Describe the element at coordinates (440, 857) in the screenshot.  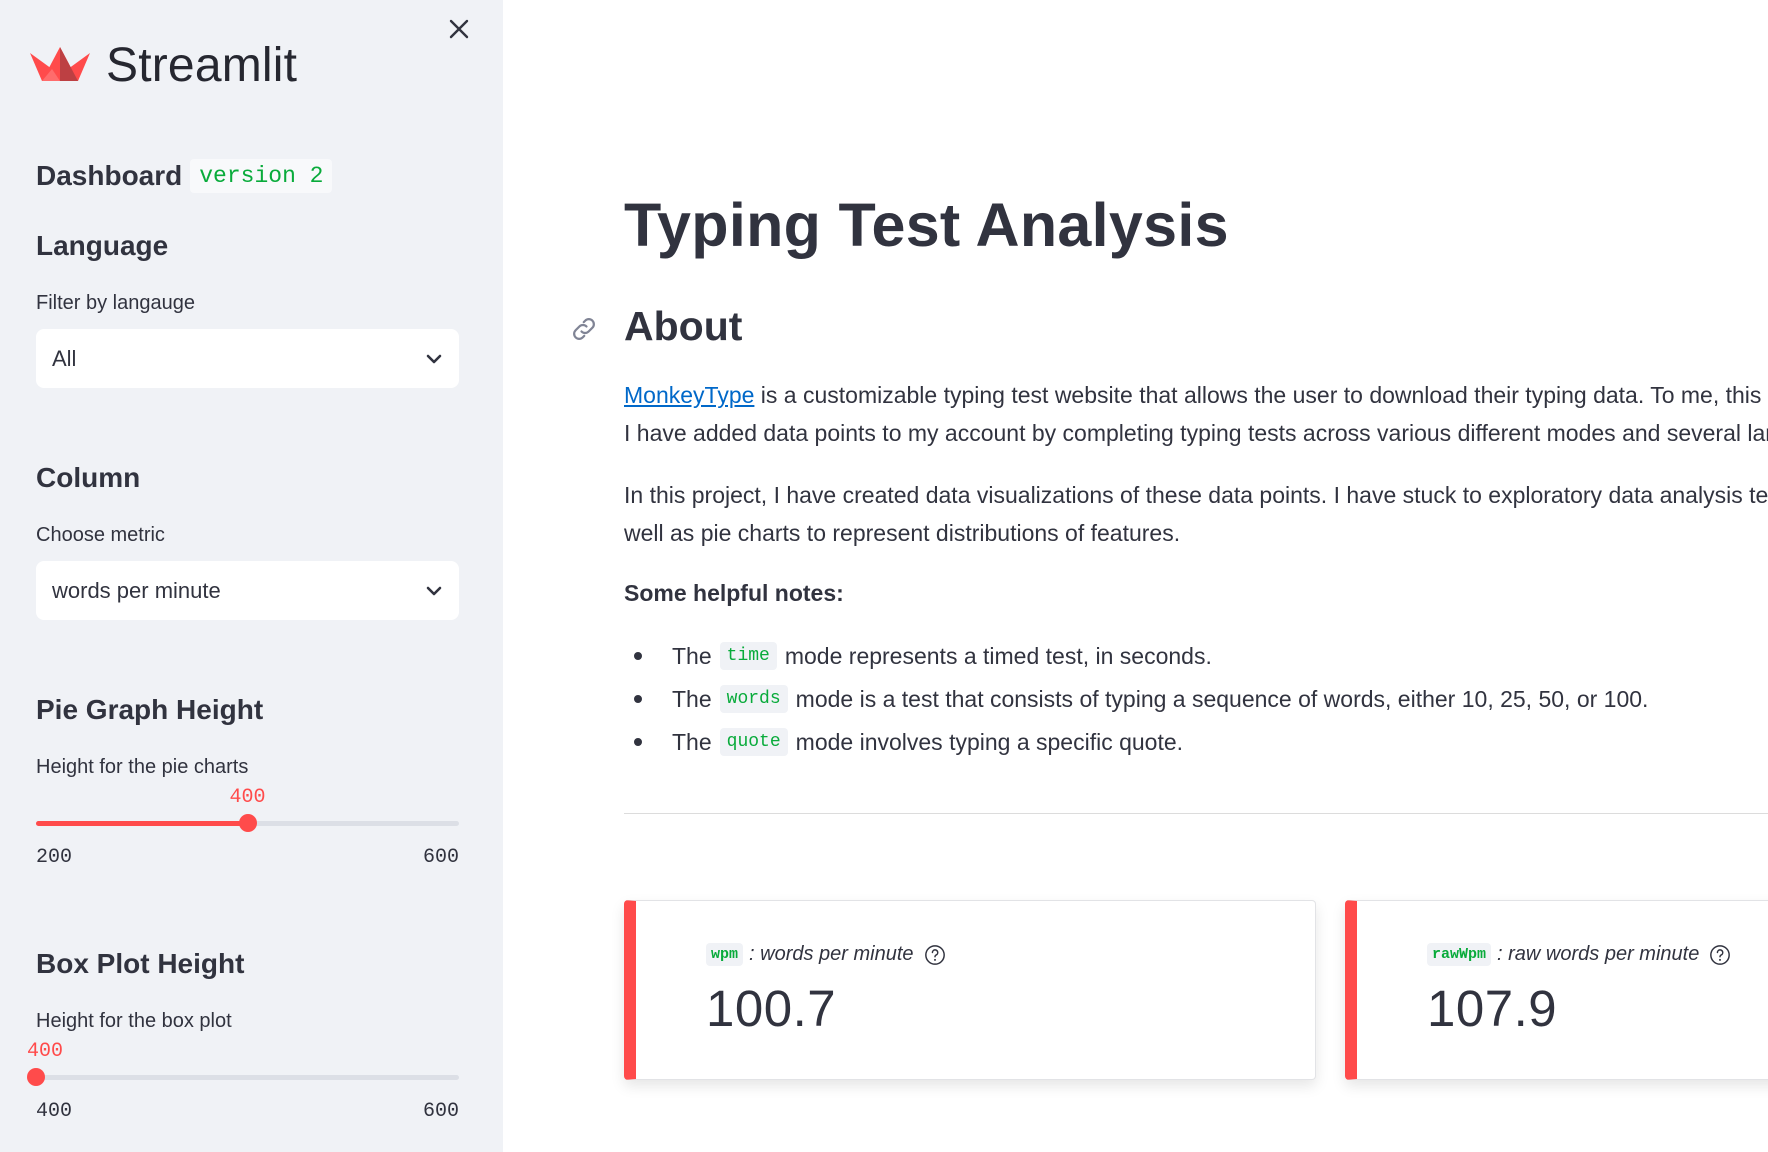
I see `pie-height-slider-max: 600` at that location.